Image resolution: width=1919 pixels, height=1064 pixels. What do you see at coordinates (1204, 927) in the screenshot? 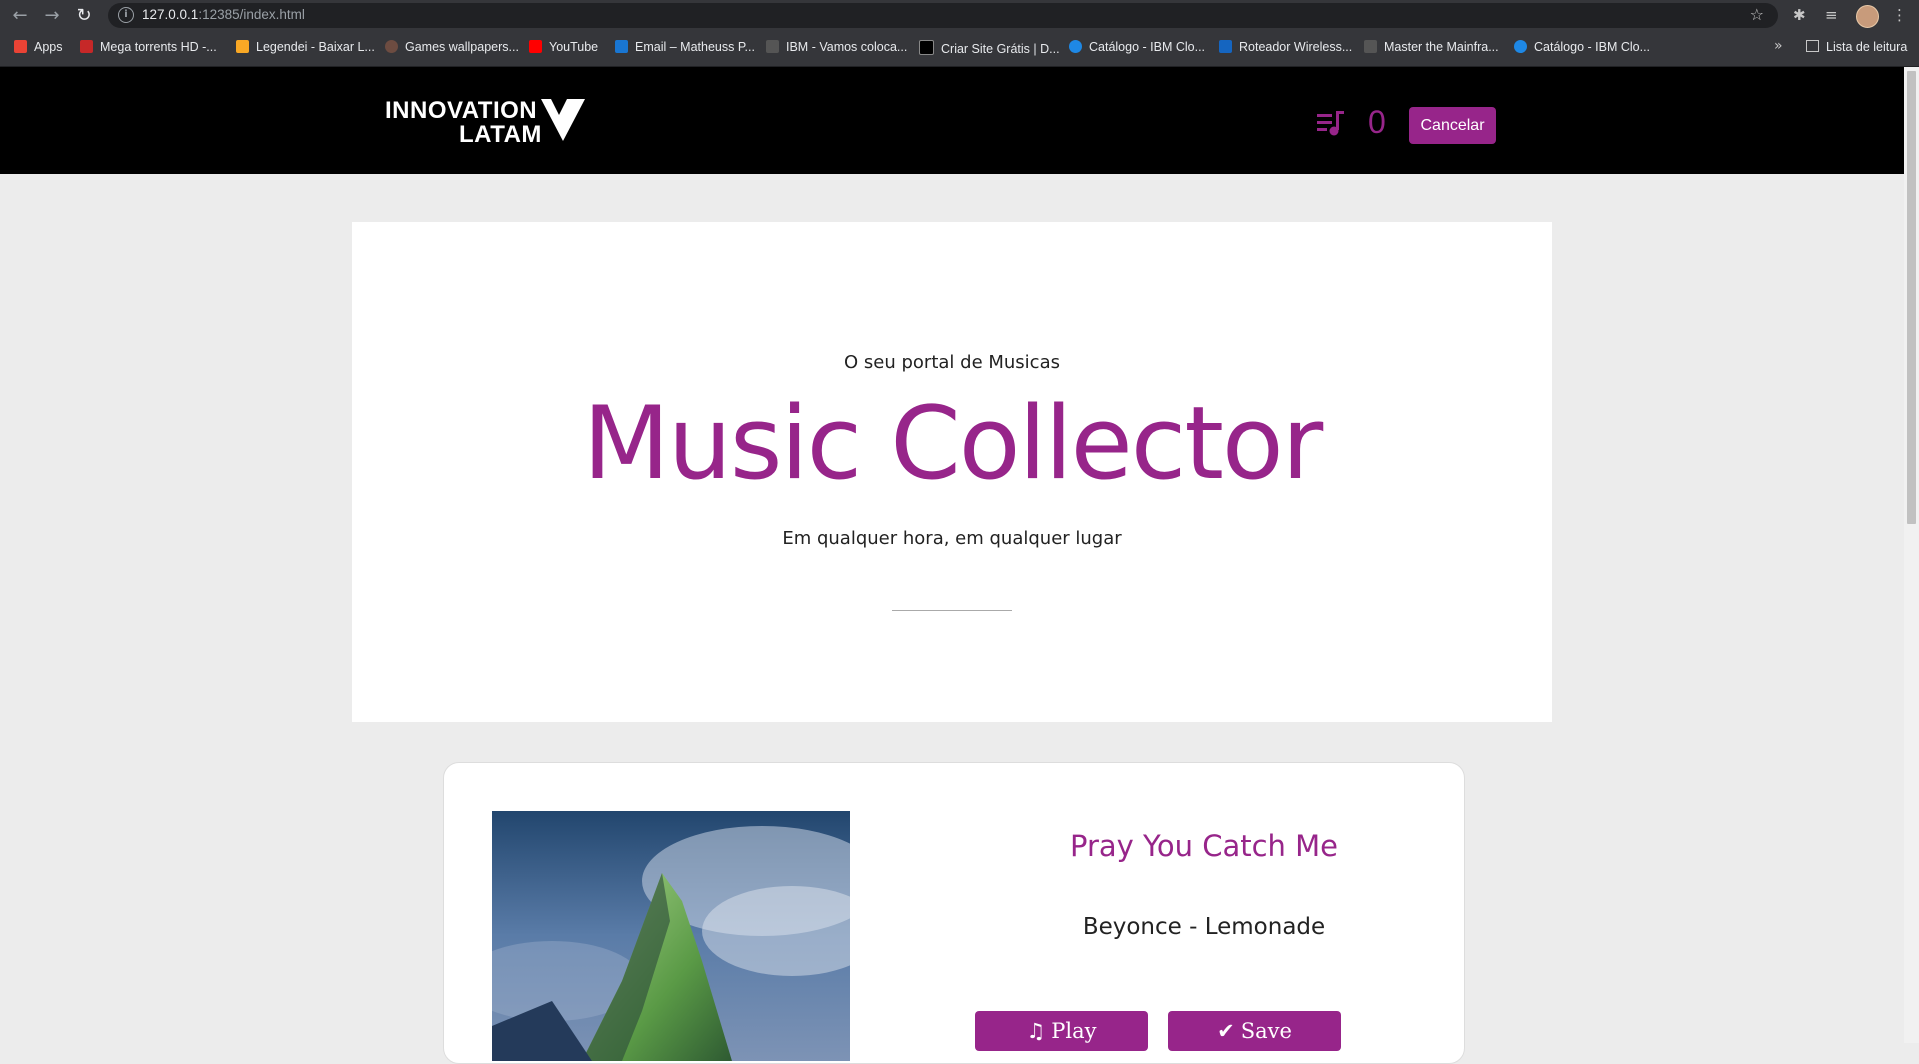
I see `song-artist: Beyonce - Lemonade` at bounding box center [1204, 927].